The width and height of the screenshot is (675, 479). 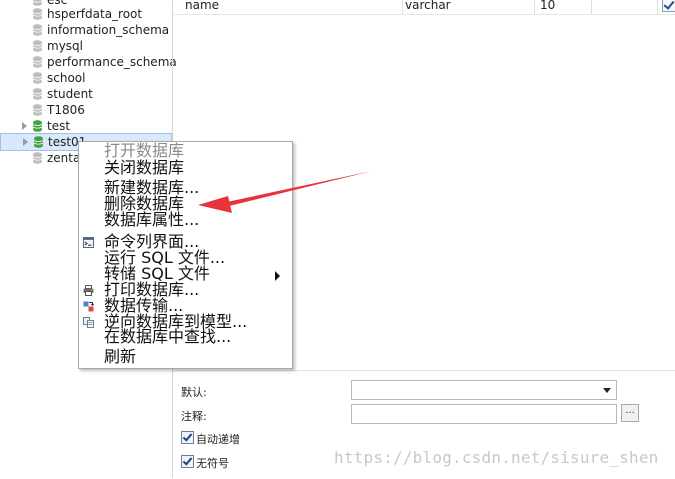 What do you see at coordinates (86, 46) in the screenshot?
I see `tree-item-mysql: mysql` at bounding box center [86, 46].